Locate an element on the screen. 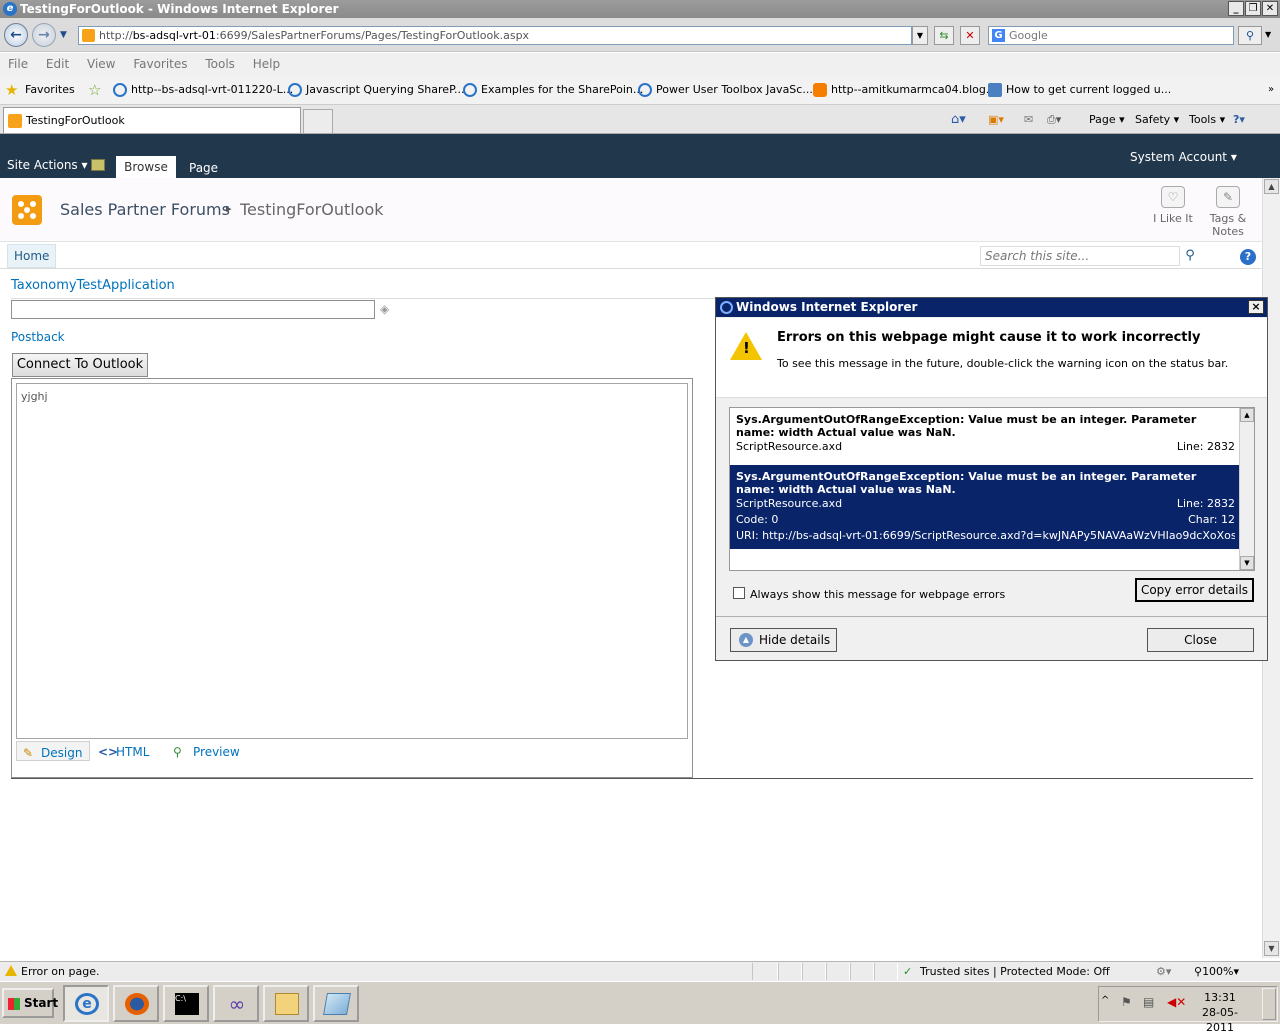 Image resolution: width=1280 pixels, height=1035 pixels. new-tab-button is located at coordinates (318, 121).